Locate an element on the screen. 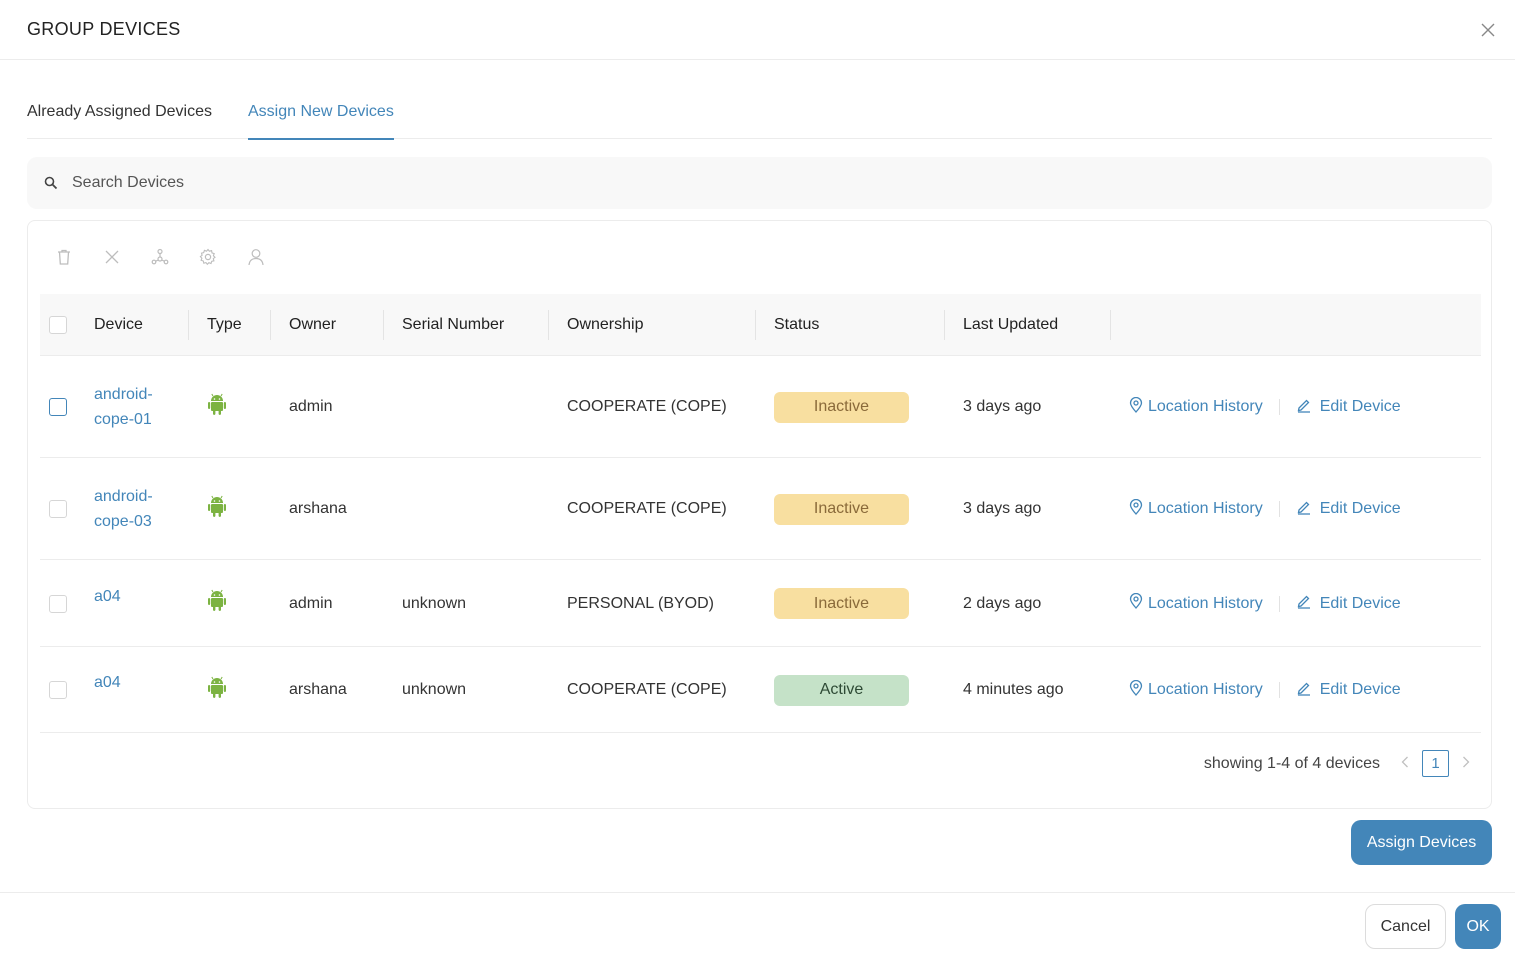 The width and height of the screenshot is (1515, 957). page-number-button: 1 is located at coordinates (1435, 763).